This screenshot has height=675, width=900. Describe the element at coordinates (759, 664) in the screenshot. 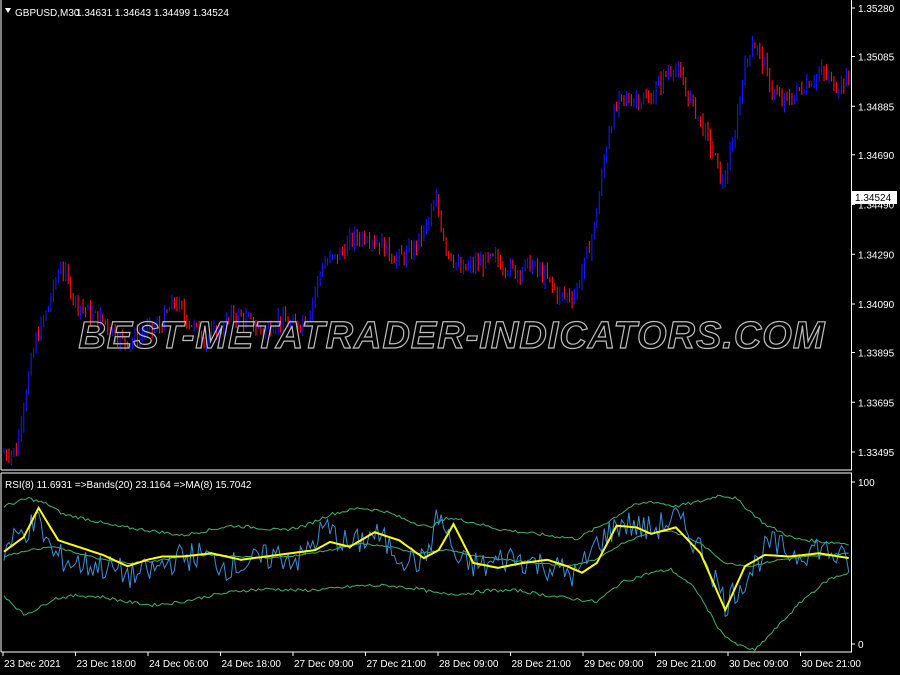

I see `time-axis-label: 30 Dec 09:00` at that location.